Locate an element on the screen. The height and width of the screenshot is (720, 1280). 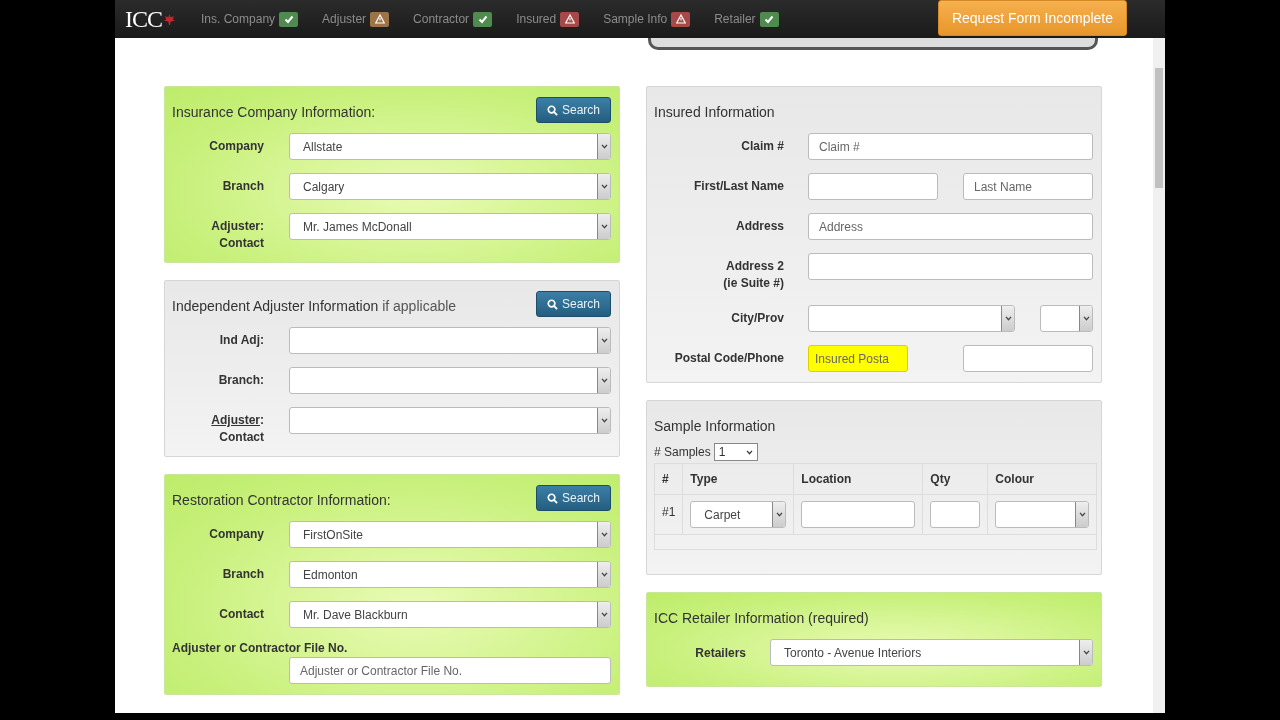
nav-link: Sample Info is located at coordinates (635, 19).